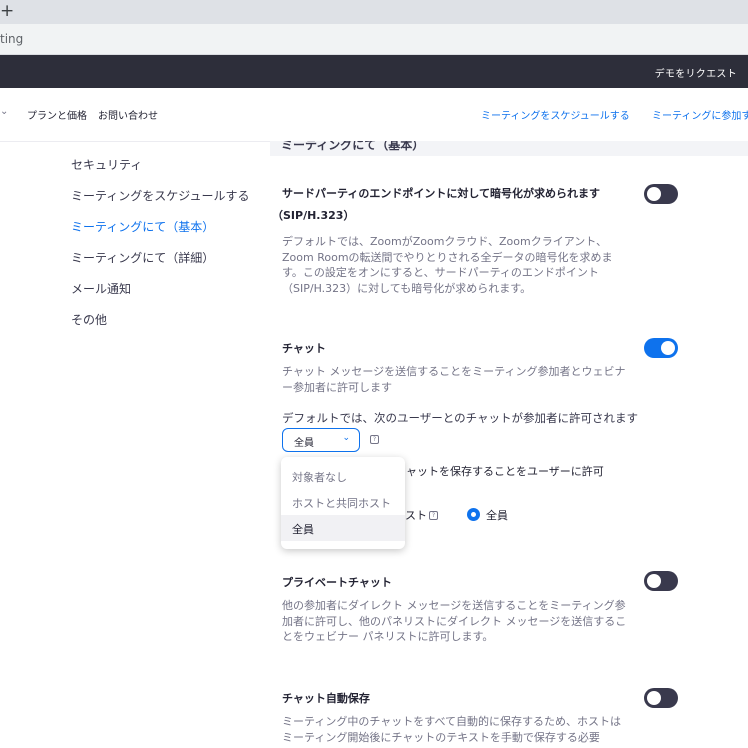 Image resolution: width=748 pixels, height=748 pixels. I want to click on section-title: ミーティングにて（基本）, so click(353, 146).